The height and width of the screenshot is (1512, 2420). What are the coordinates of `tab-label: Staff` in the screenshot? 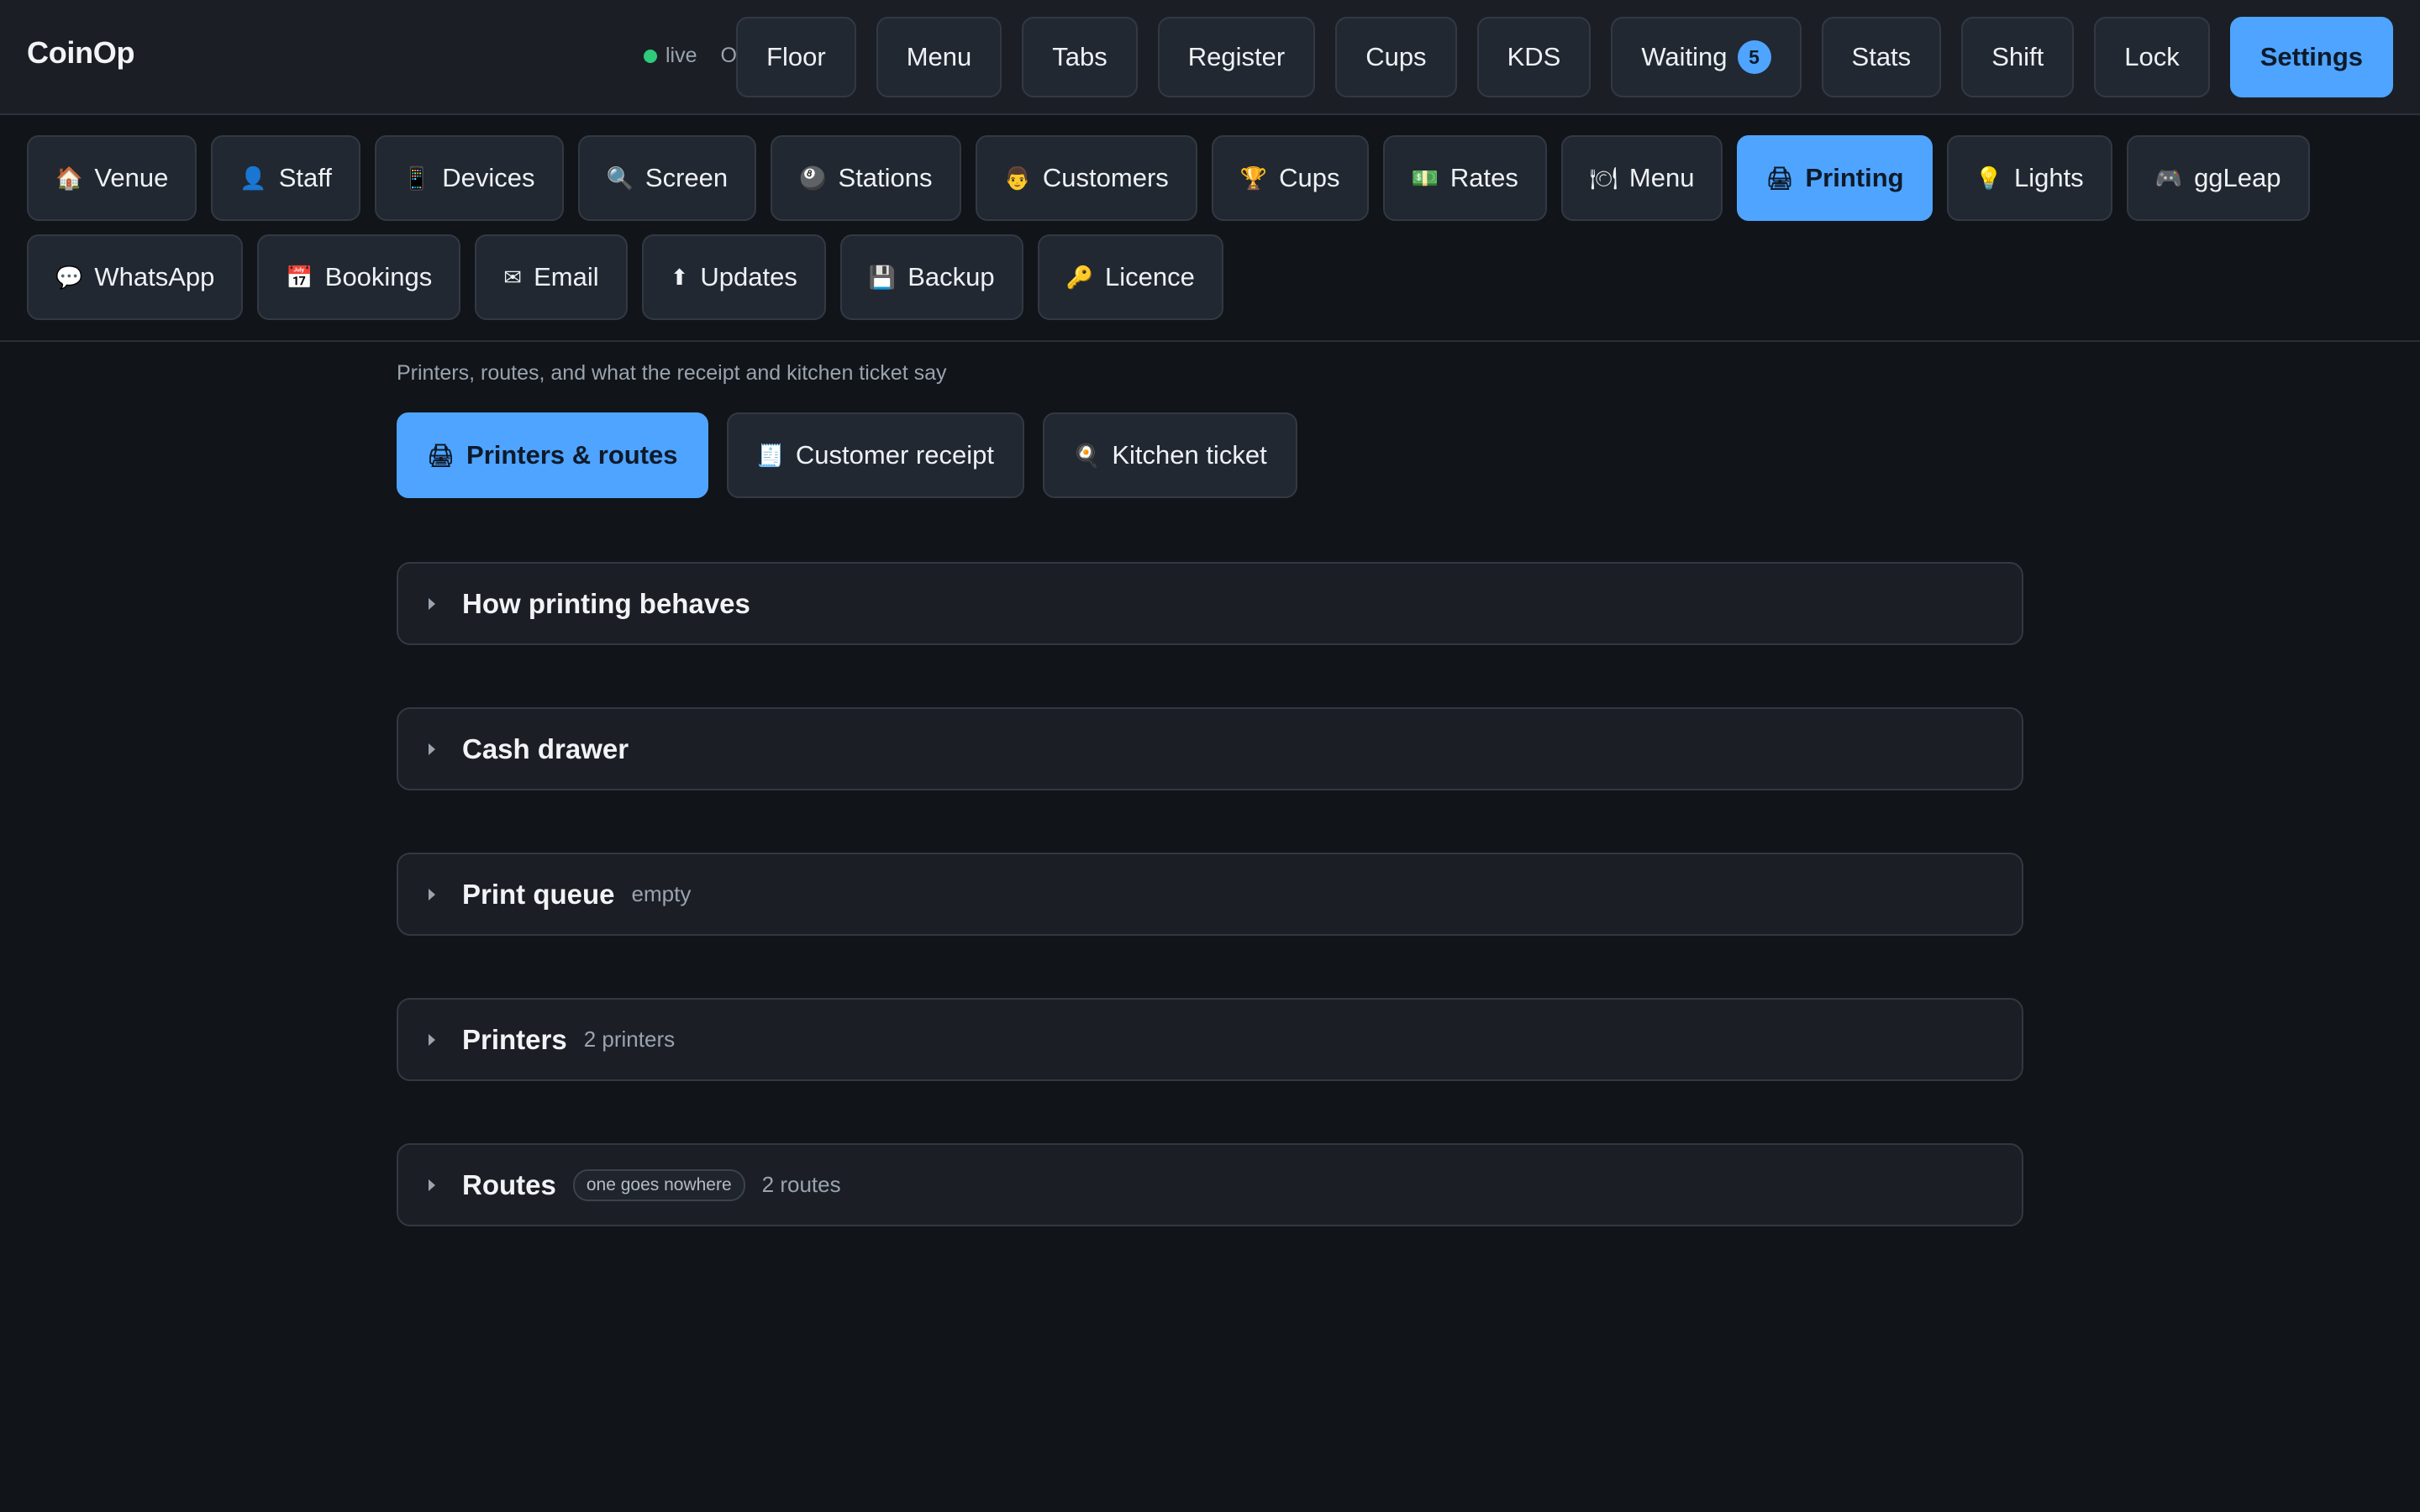 It's located at (305, 177).